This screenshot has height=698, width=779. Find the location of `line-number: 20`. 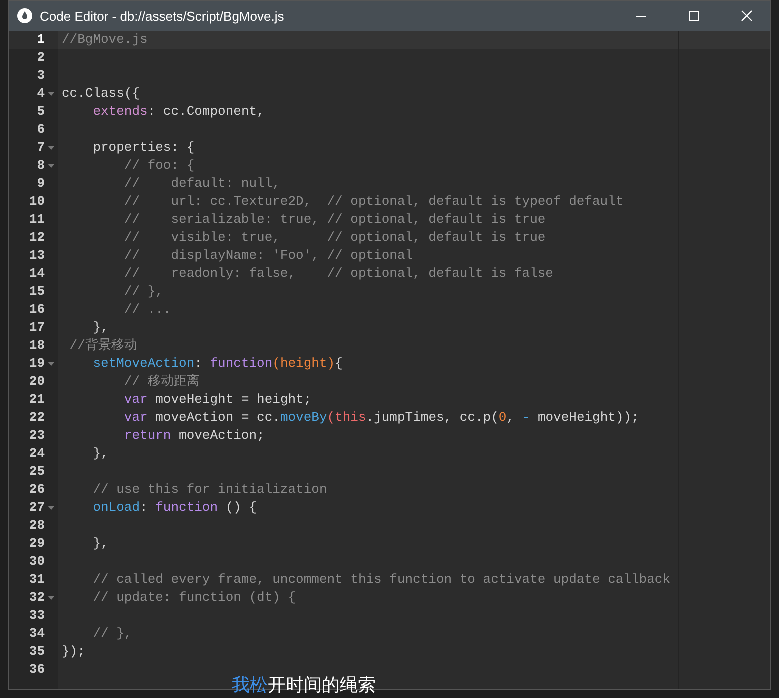

line-number: 20 is located at coordinates (36, 382).